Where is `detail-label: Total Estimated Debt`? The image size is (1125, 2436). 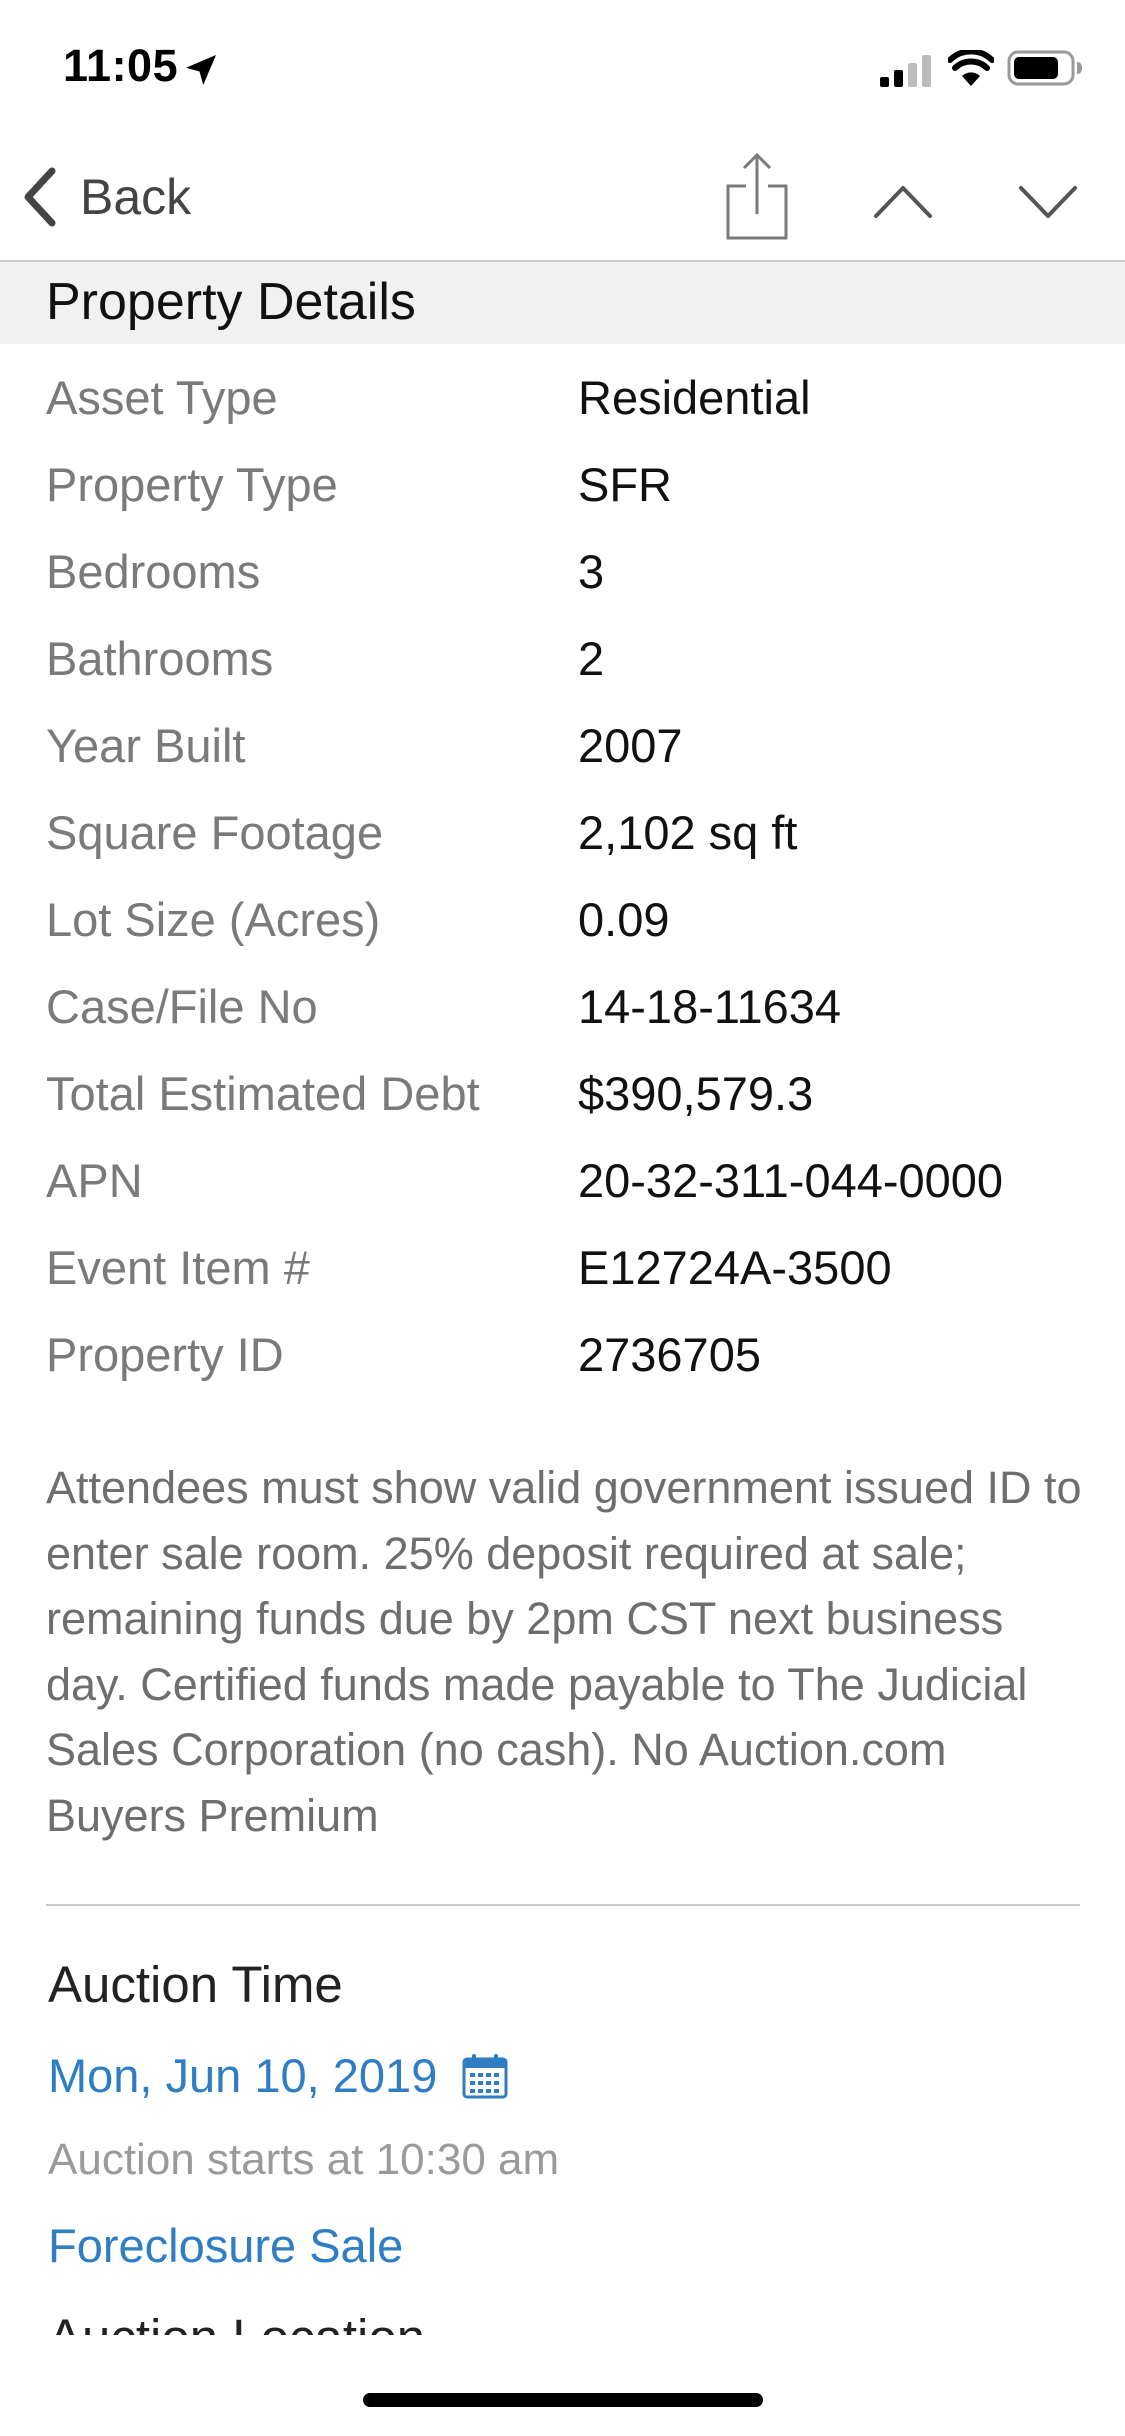 detail-label: Total Estimated Debt is located at coordinates (263, 1093).